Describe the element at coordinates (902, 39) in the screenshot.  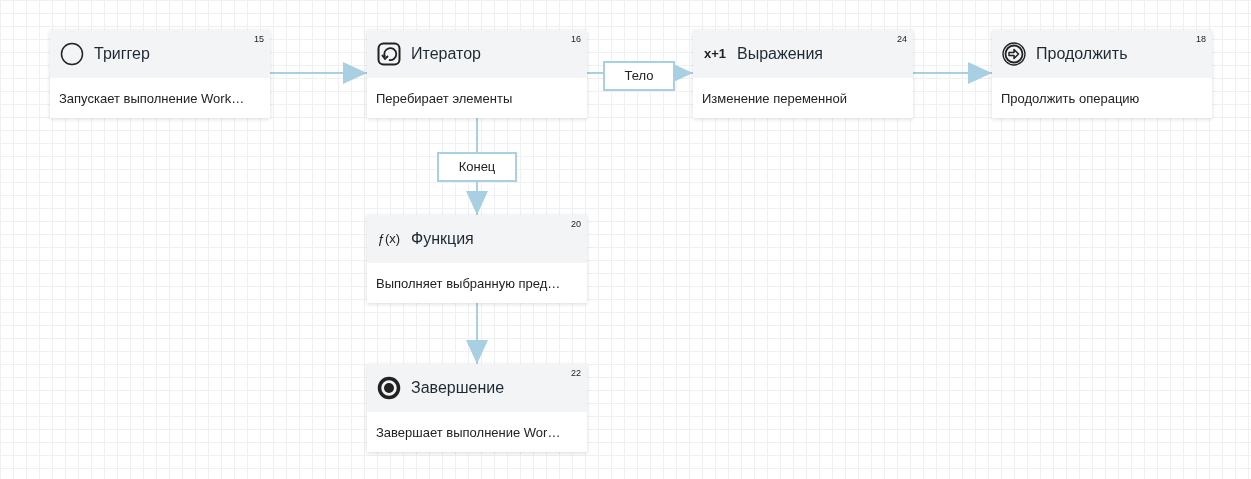
I see `node-number: 24` at that location.